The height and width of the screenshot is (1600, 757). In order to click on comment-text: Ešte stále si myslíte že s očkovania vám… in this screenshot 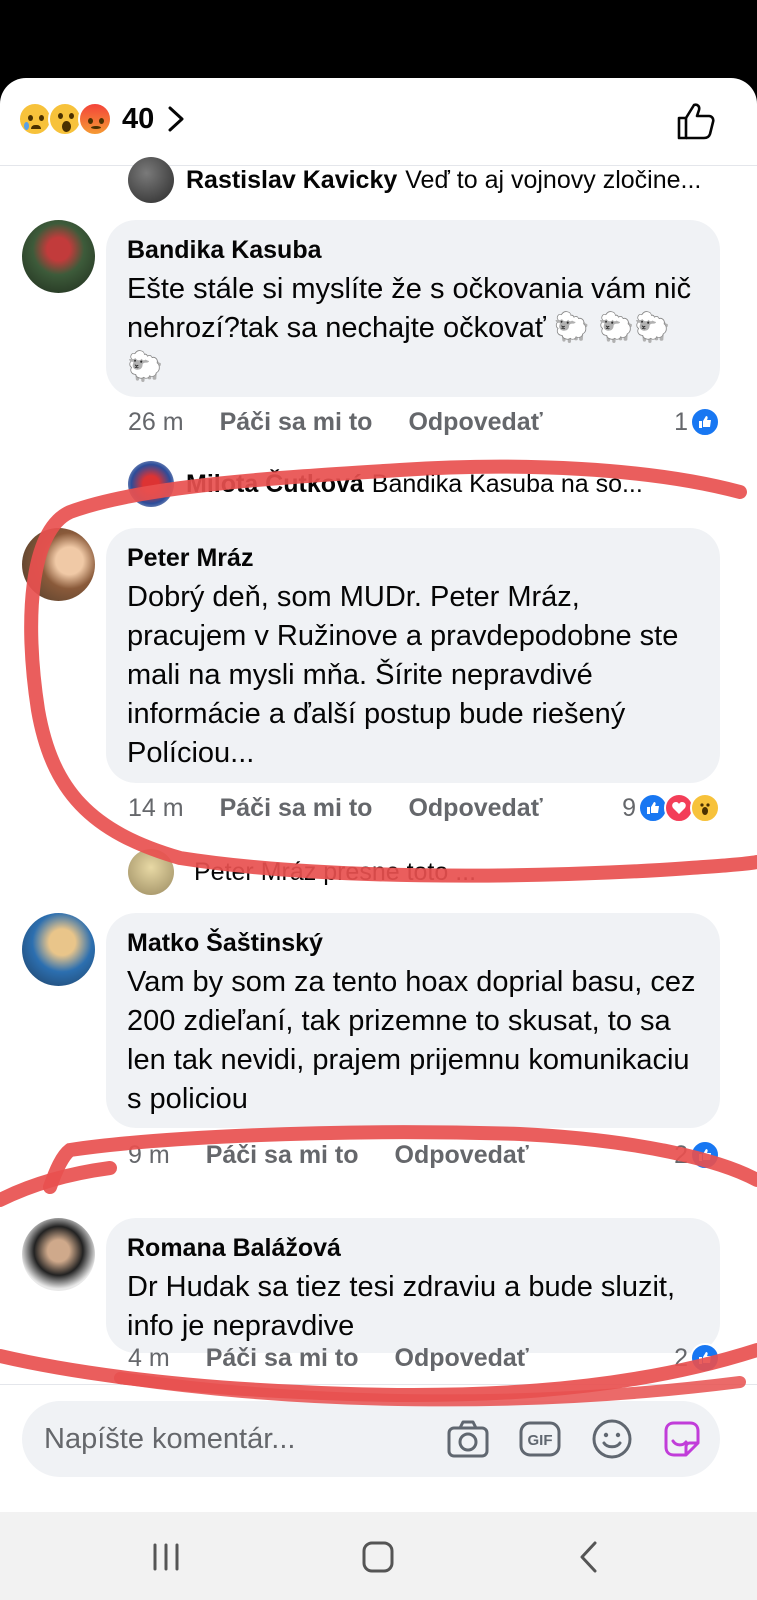, I will do `click(409, 328)`.